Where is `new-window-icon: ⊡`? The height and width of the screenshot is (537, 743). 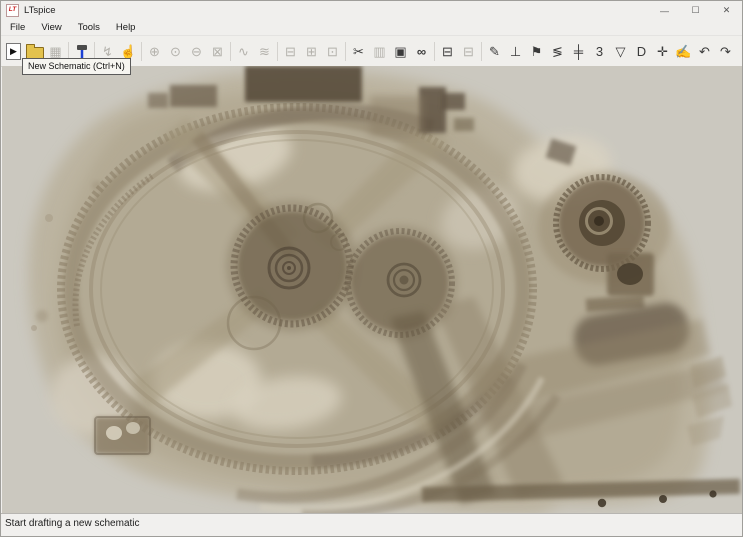
new-window-icon: ⊡ is located at coordinates (332, 51).